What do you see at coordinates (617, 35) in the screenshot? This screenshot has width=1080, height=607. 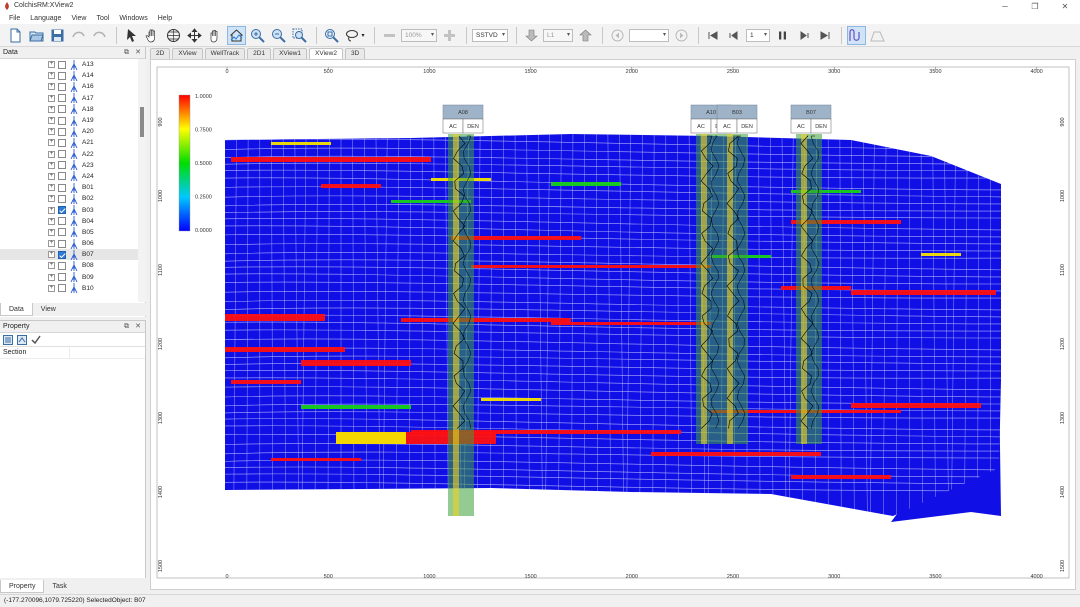 I see `previous-button` at bounding box center [617, 35].